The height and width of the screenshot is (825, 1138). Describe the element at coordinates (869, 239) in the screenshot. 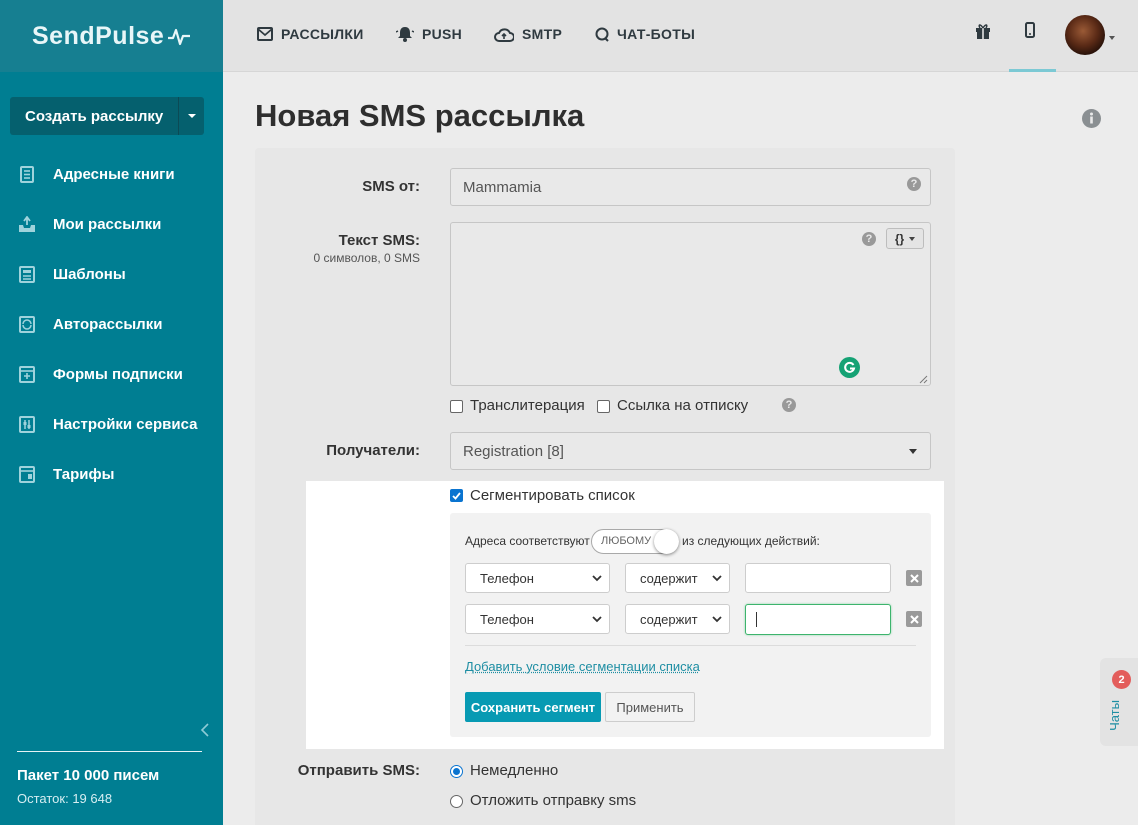

I see `sms-text-help-icon: ?` at that location.